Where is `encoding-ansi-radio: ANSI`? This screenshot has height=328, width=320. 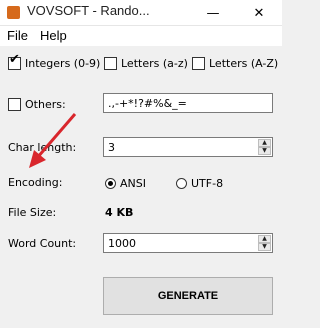 encoding-ansi-radio: ANSI is located at coordinates (125, 183).